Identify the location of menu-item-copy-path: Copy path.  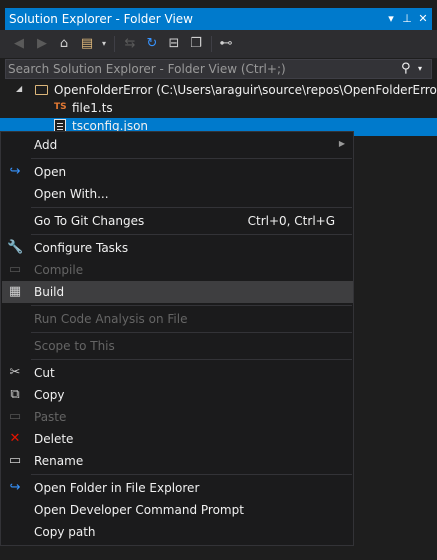
(177, 532).